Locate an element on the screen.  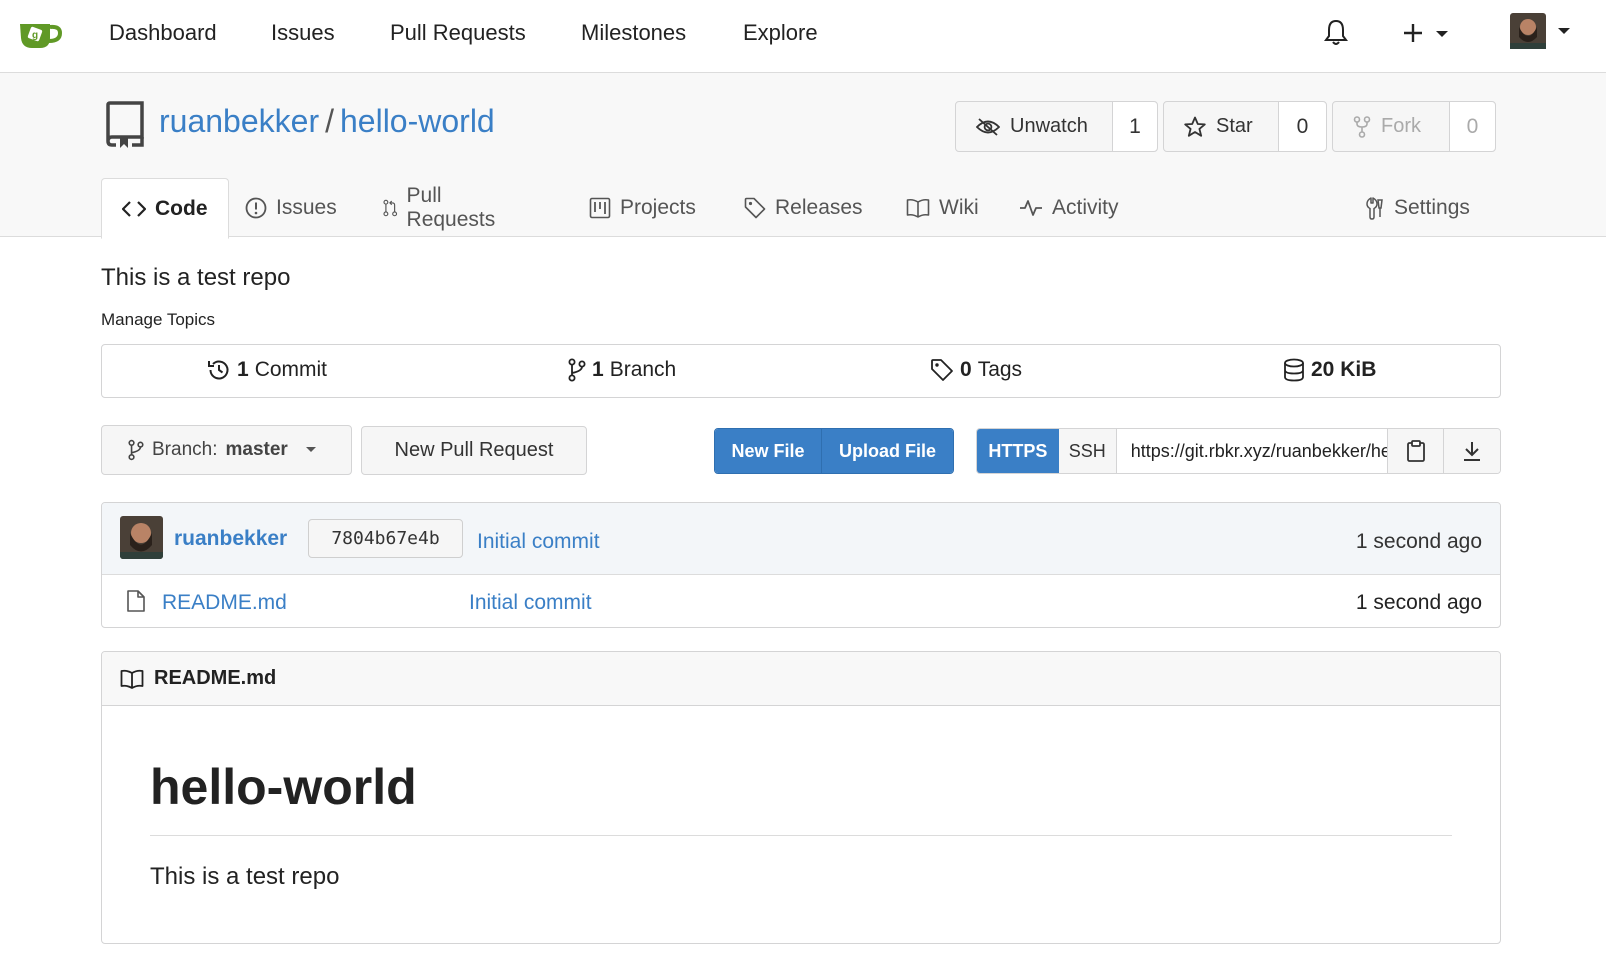
repo-name-link: hello-world is located at coordinates (417, 121).